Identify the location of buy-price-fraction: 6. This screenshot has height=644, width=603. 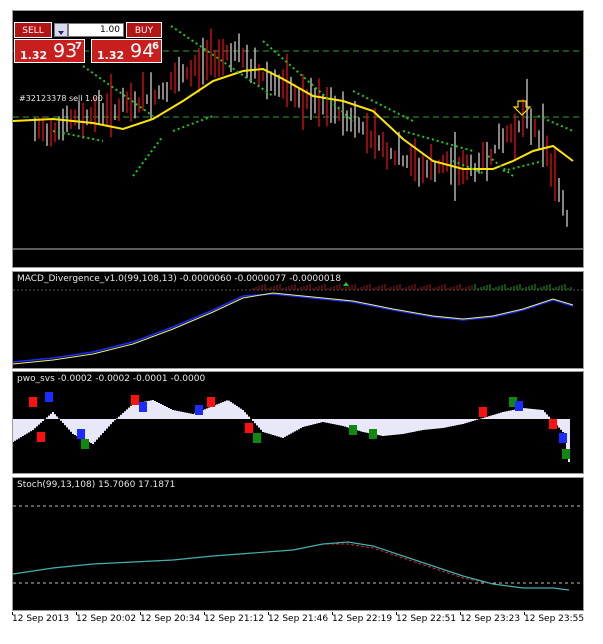
(155, 46).